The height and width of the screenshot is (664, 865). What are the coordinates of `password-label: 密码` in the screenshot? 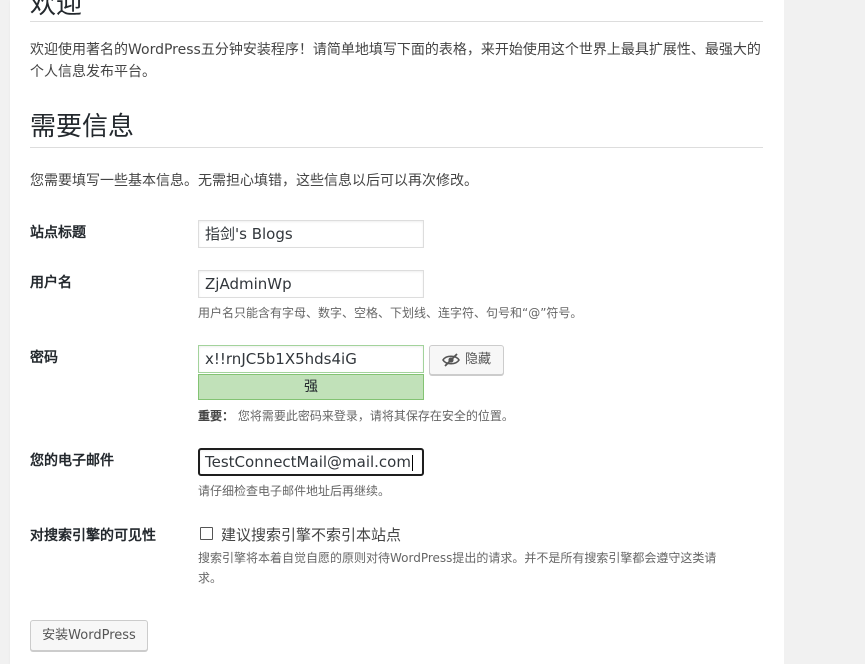 It's located at (44, 358).